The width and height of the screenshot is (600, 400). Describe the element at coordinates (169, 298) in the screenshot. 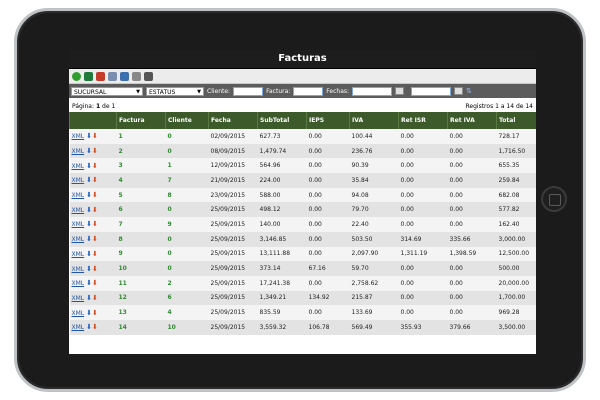

I see `cell-cliente: 6` at that location.